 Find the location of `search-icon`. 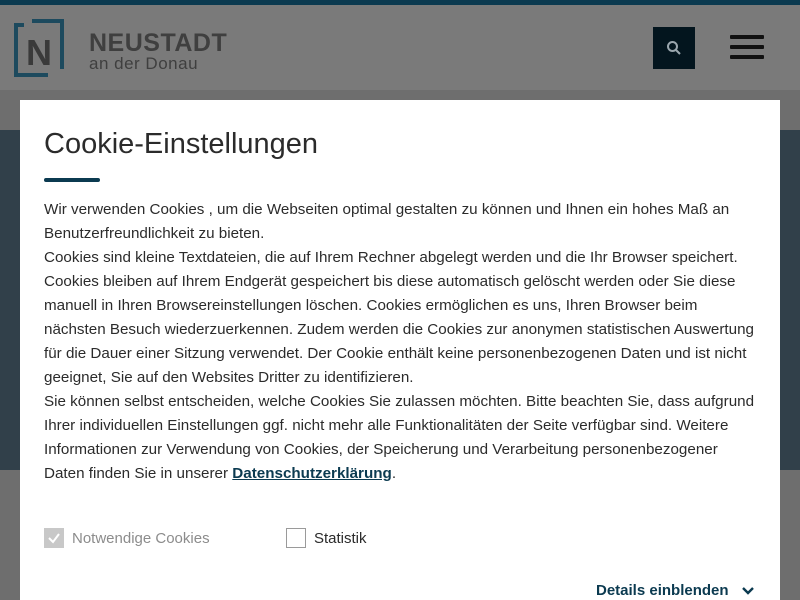

search-icon is located at coordinates (674, 48).